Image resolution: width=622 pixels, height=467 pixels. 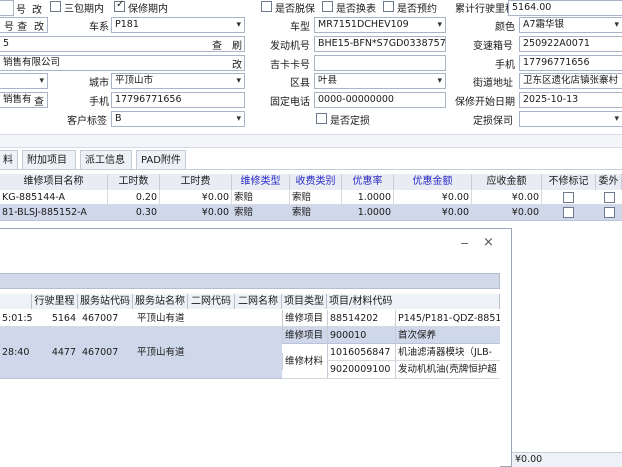 I want to click on cell-item-code: 9020009100, so click(x=361, y=369).